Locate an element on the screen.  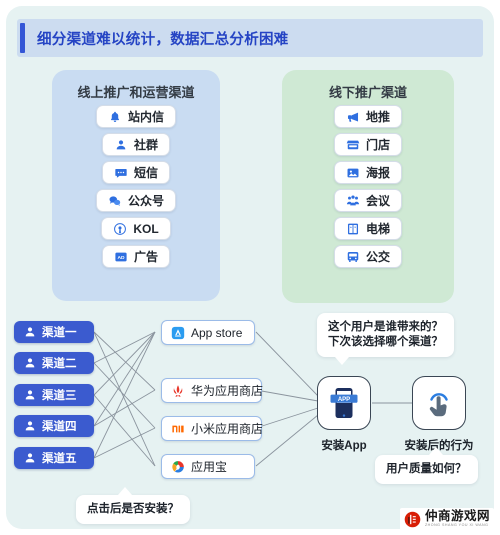
watermark-logo-icon is located at coordinates (412, 519).